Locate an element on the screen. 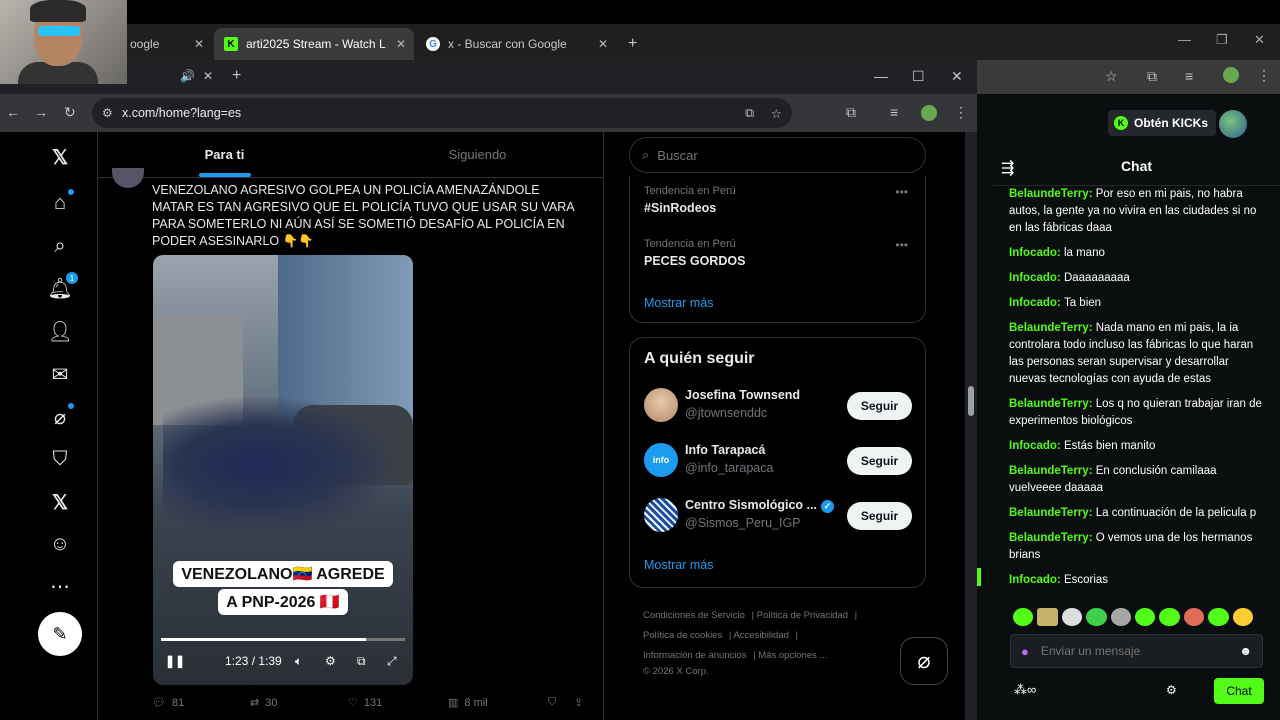  share-icon: ⇪ is located at coordinates (578, 702).